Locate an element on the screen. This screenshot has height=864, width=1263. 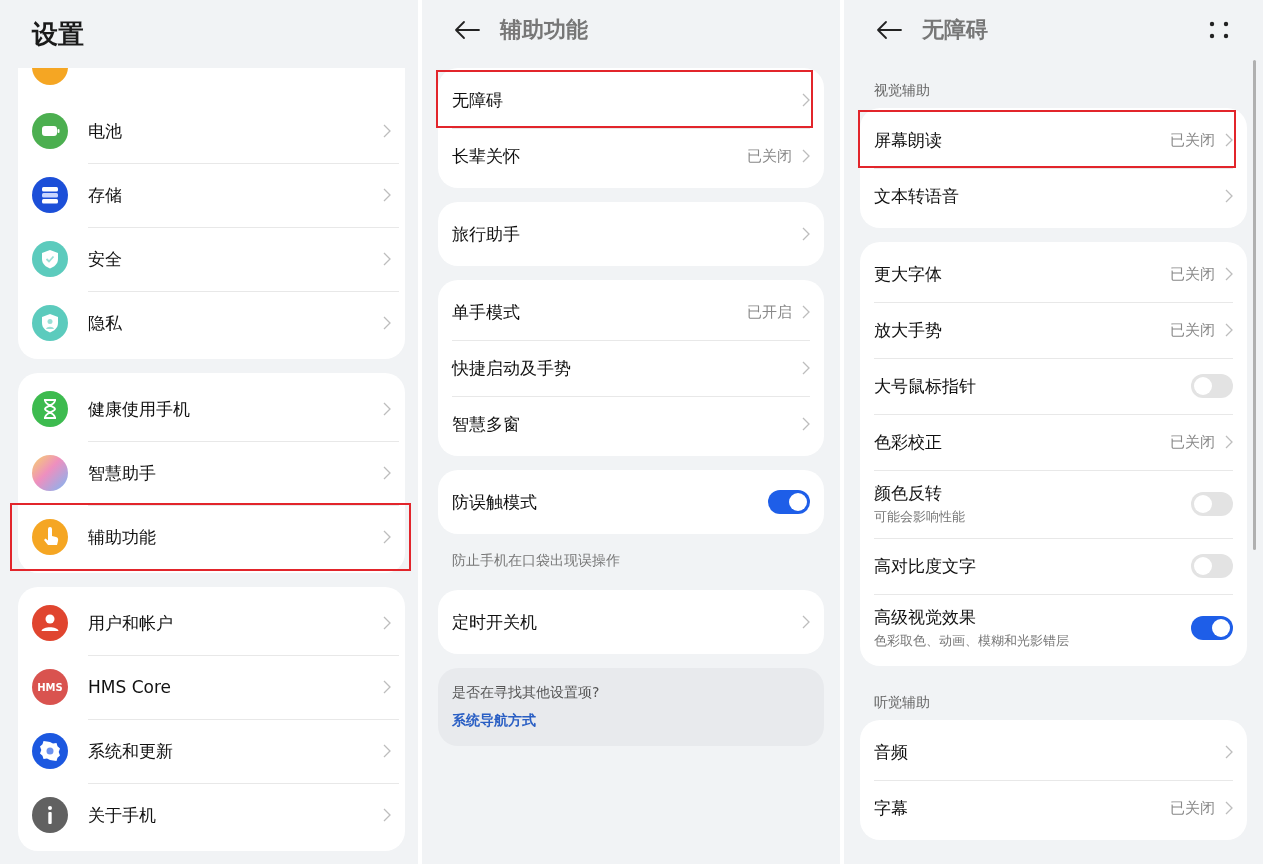
settings-item: 色彩校正 已关闭 is located at coordinates (1053, 442).